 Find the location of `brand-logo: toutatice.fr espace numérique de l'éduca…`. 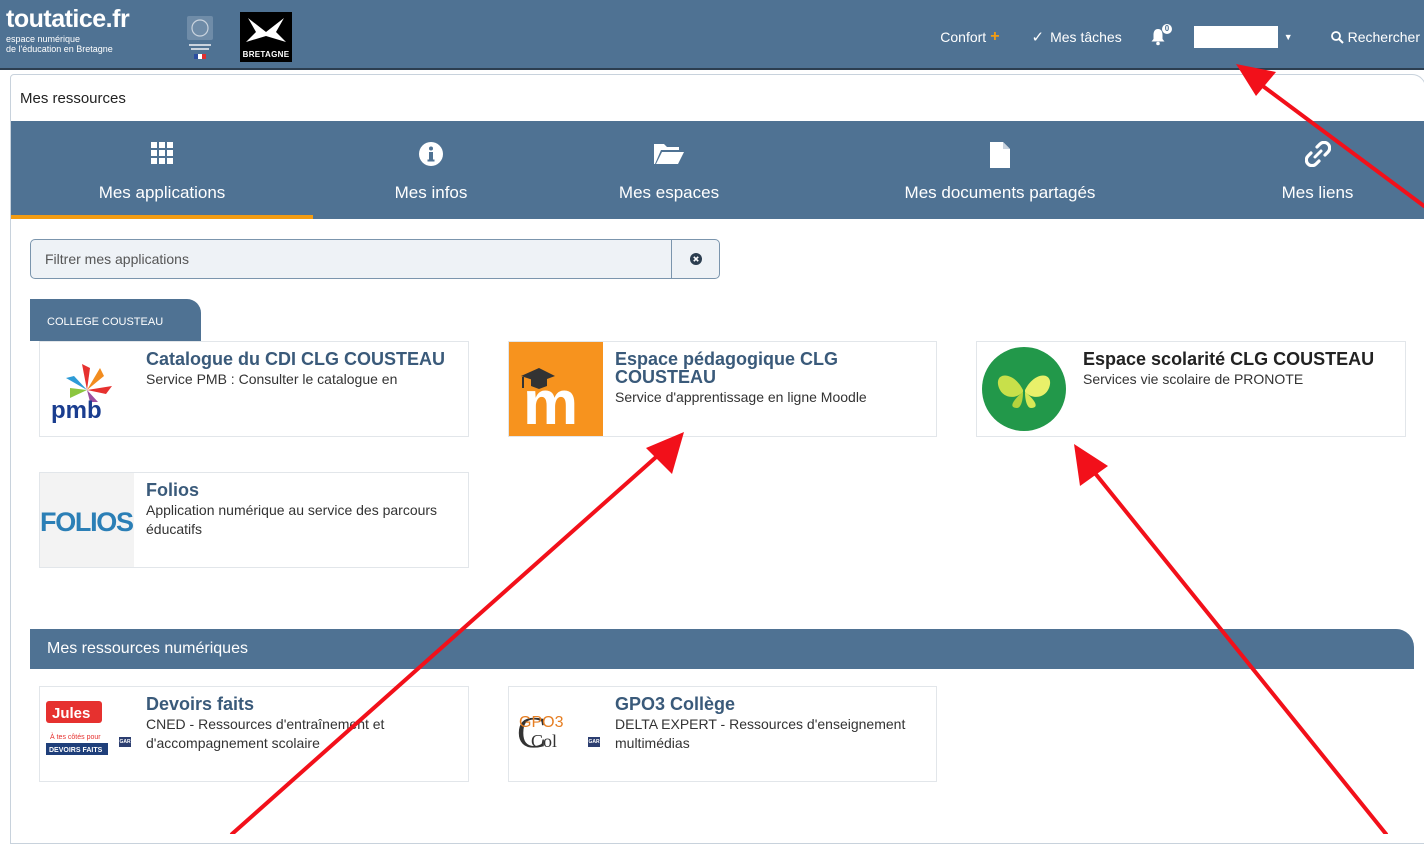

brand-logo: toutatice.fr espace numérique de l'éduca… is located at coordinates (68, 29).